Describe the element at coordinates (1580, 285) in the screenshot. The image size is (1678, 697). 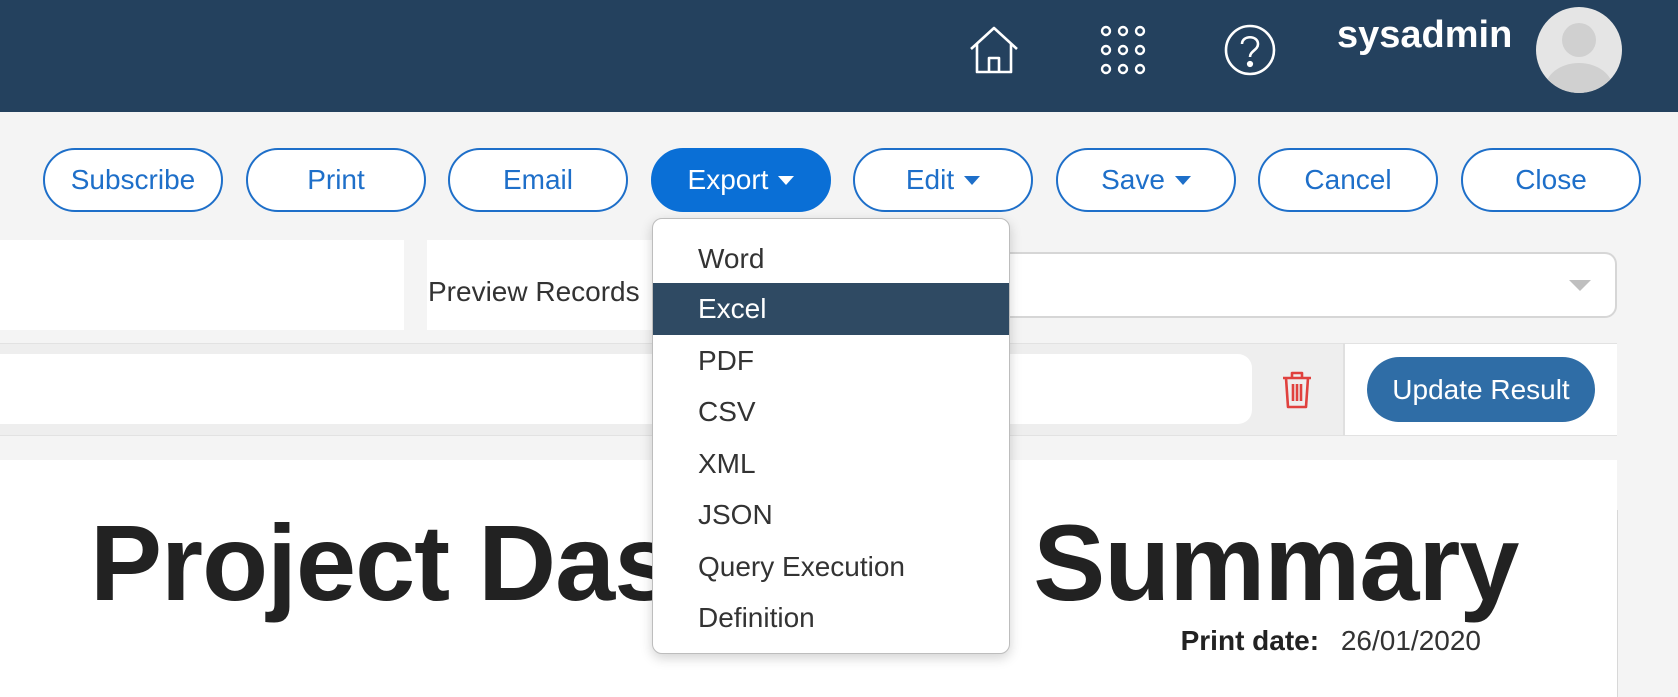
I see `chevron-down-icon` at that location.